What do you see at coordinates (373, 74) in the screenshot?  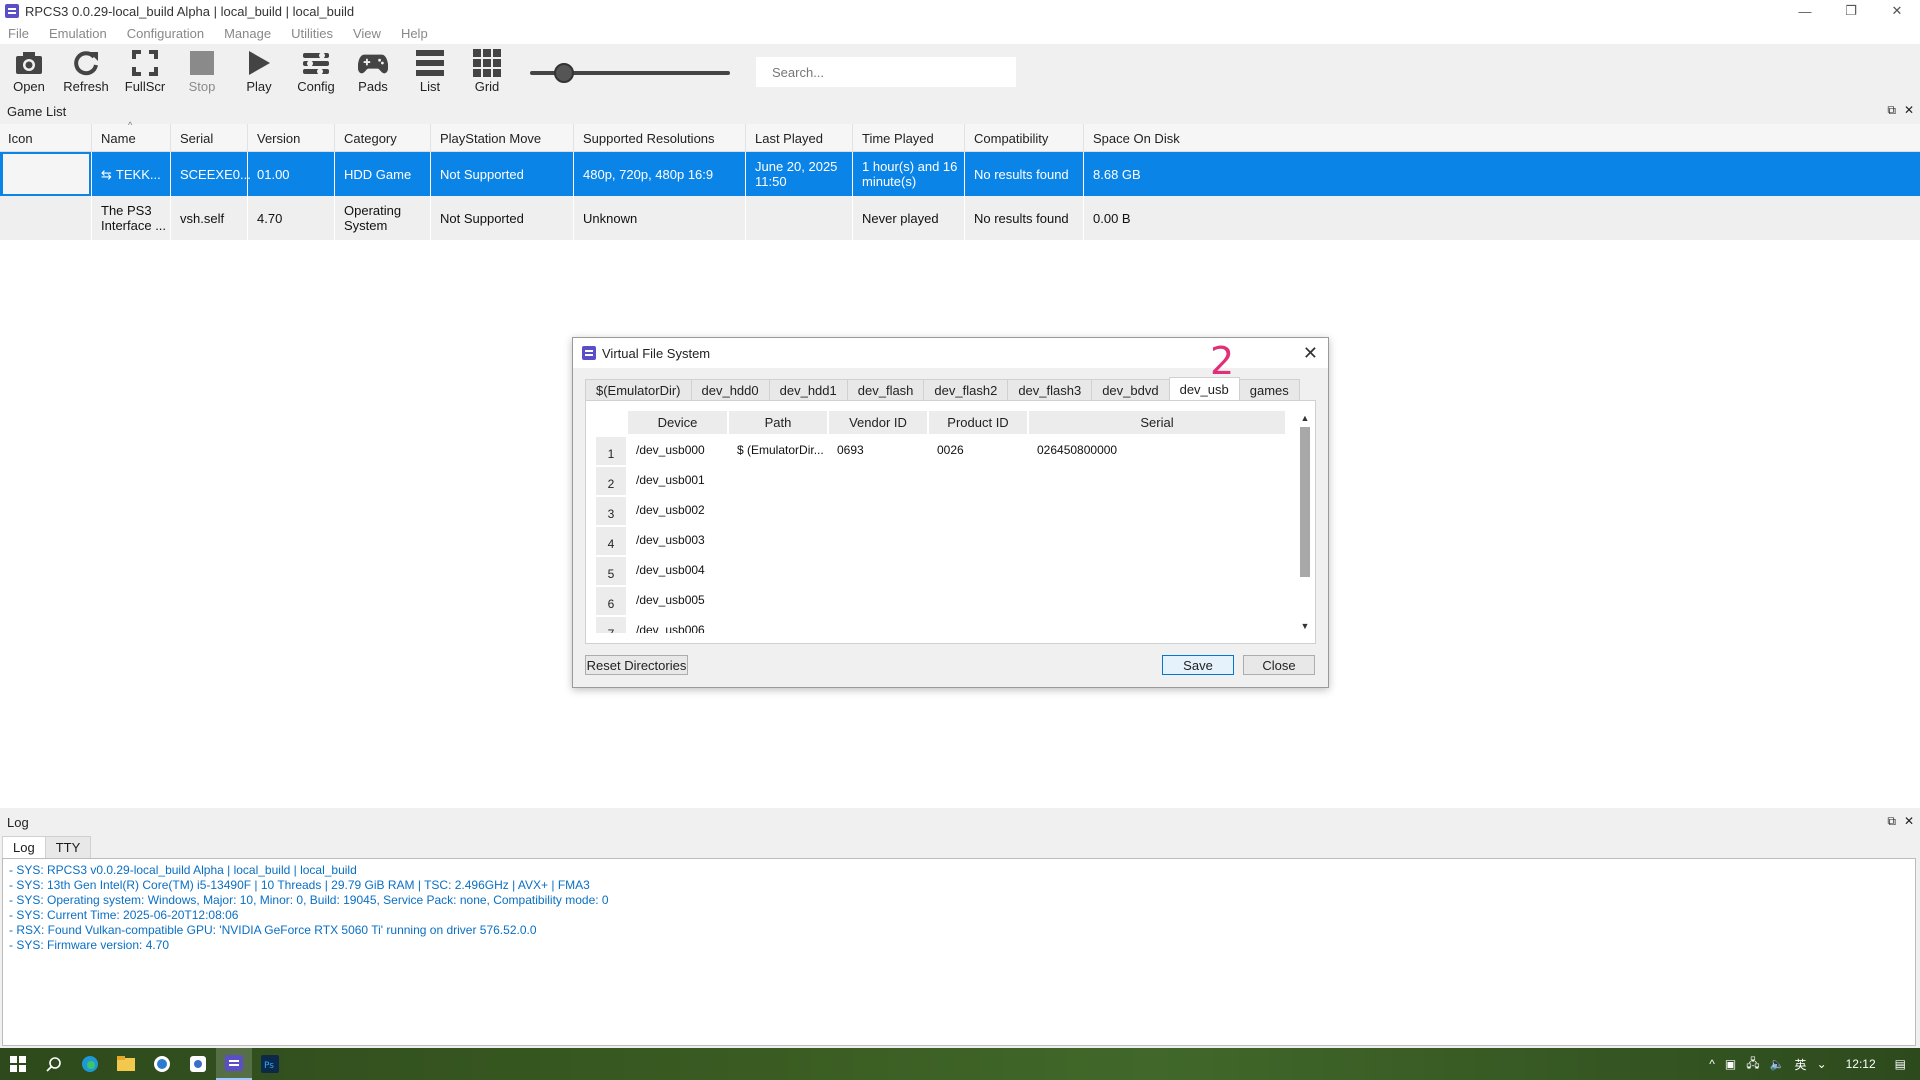 I see `pads-button: Pads` at bounding box center [373, 74].